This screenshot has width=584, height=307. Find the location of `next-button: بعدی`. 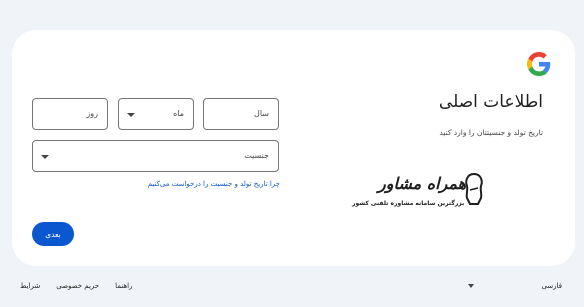

next-button: بعدی is located at coordinates (53, 234).